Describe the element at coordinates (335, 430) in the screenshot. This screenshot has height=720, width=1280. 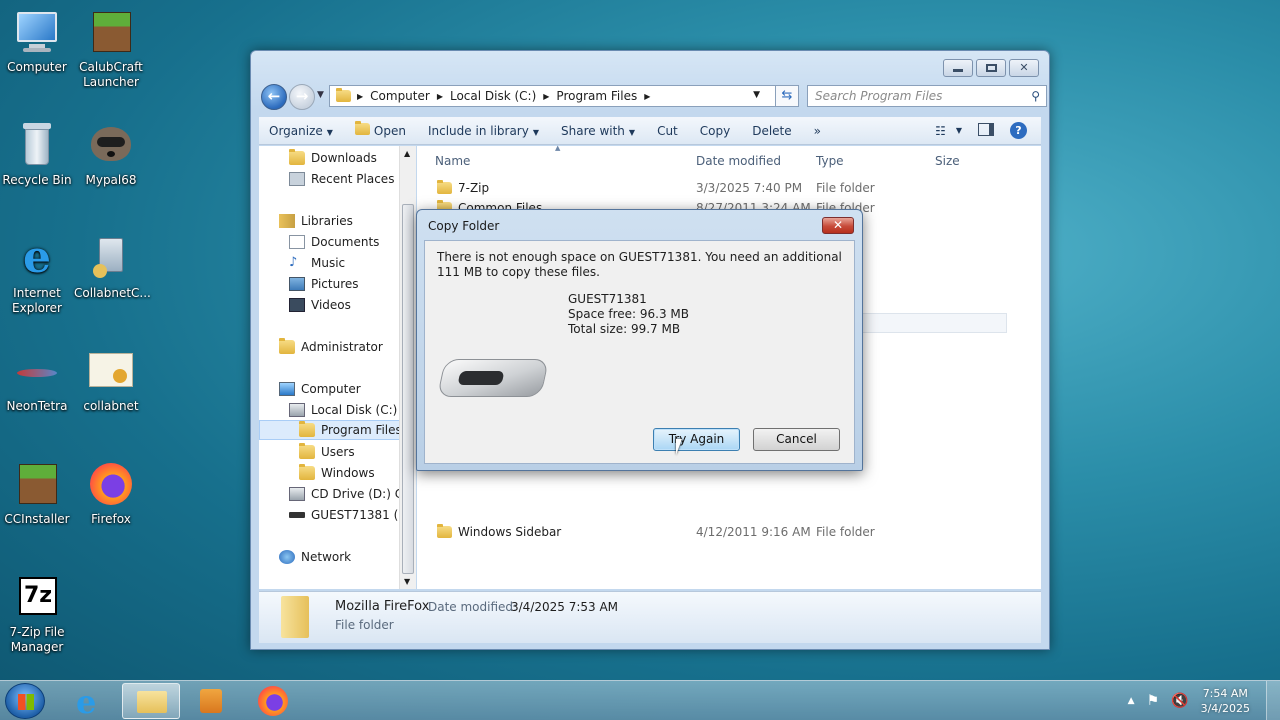
I see `nav-item-program-files: Program Files` at that location.